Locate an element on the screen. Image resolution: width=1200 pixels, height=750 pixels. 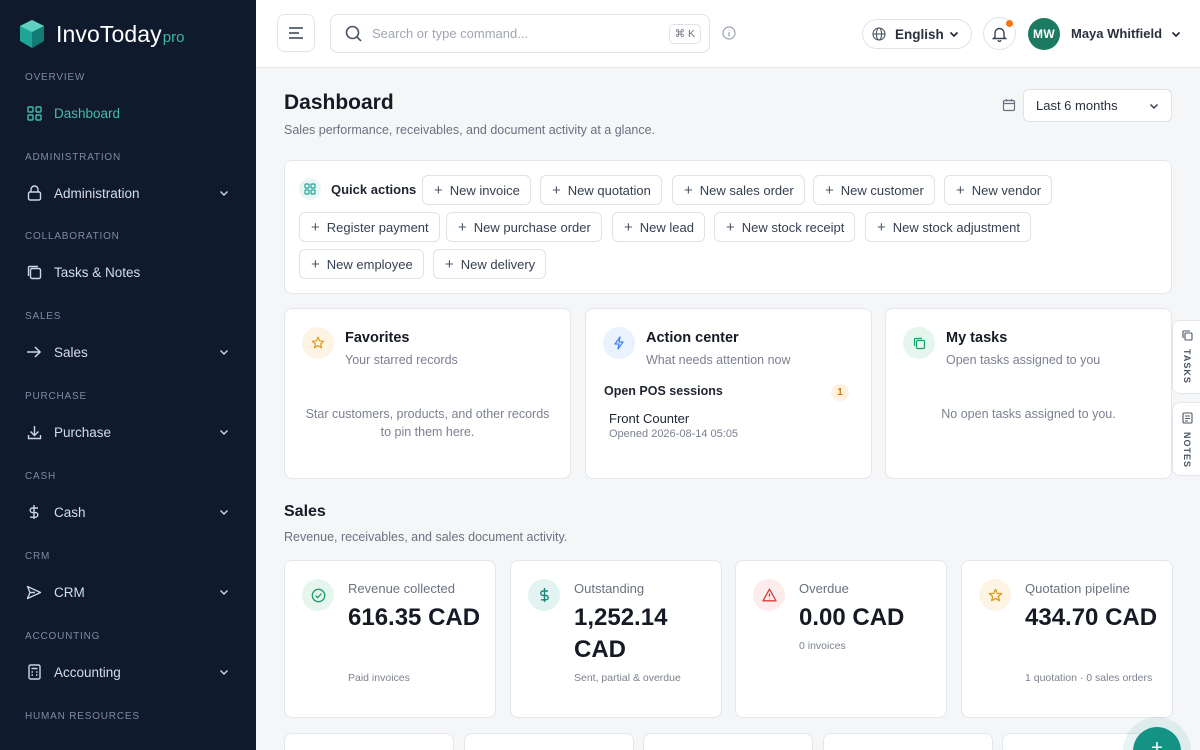
notes-side-tab: NOTES is located at coordinates (1186, 439).